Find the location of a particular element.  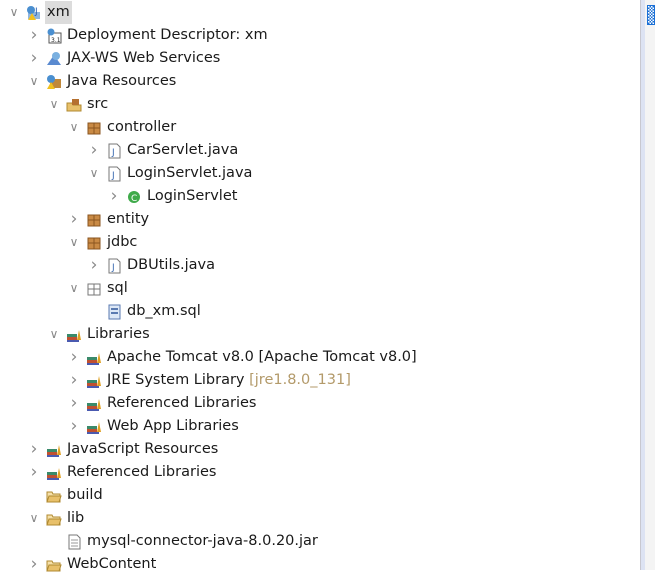

tree-item-label: src is located at coordinates (97, 104).